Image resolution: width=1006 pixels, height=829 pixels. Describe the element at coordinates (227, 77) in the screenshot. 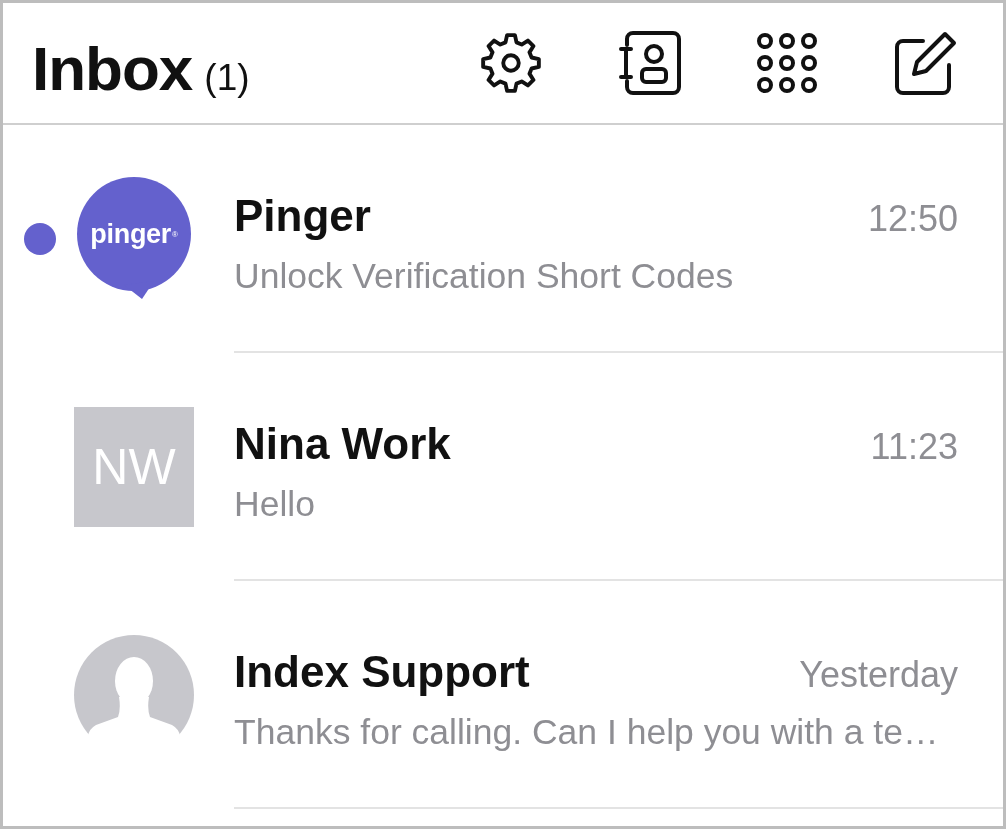

I see `unread-count: (1)` at that location.